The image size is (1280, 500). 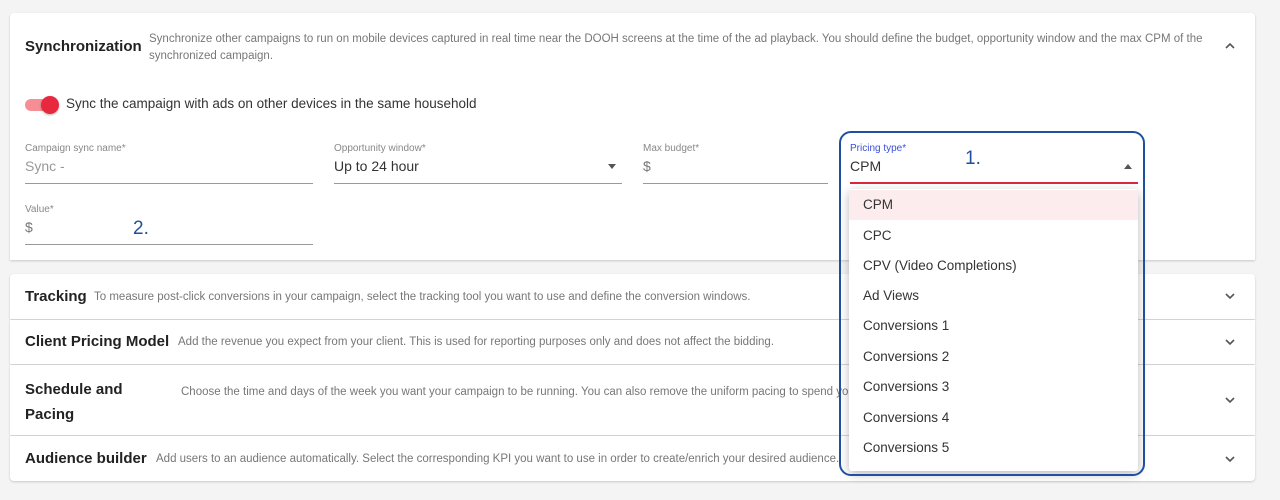 What do you see at coordinates (735, 163) in the screenshot?
I see `max-budget-field: Max budget* $` at bounding box center [735, 163].